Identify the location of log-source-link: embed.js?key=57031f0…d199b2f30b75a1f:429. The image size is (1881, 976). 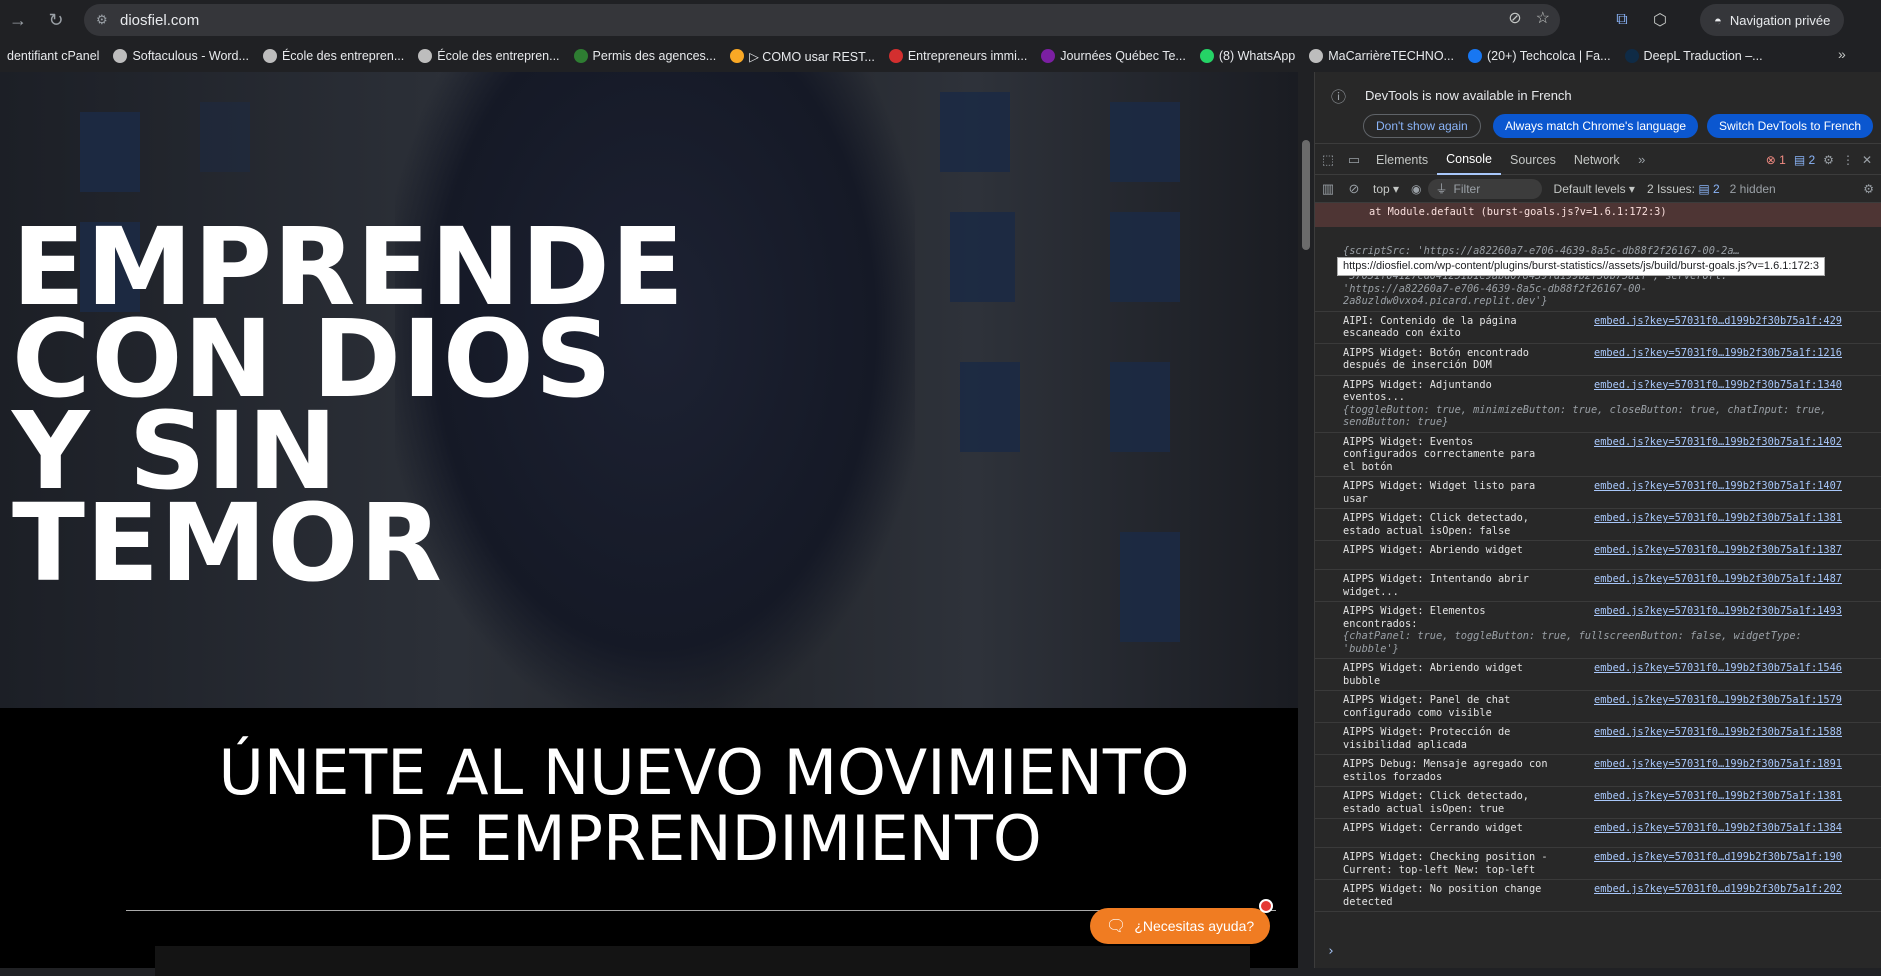
(1718, 321).